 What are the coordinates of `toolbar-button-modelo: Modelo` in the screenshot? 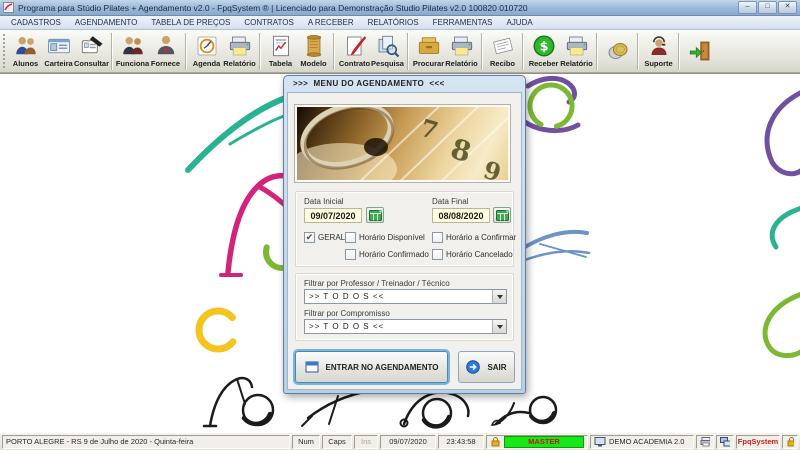 It's located at (313, 51).